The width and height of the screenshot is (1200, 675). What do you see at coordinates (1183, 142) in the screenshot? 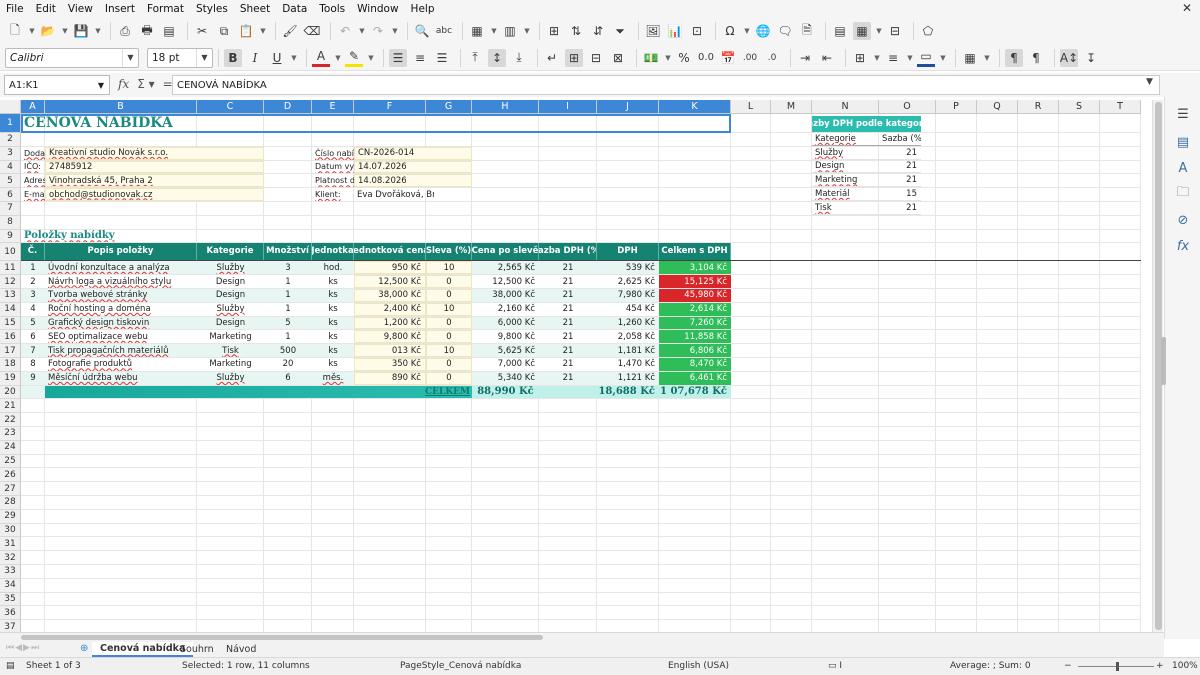
I see `properties-icon: ▤` at bounding box center [1183, 142].